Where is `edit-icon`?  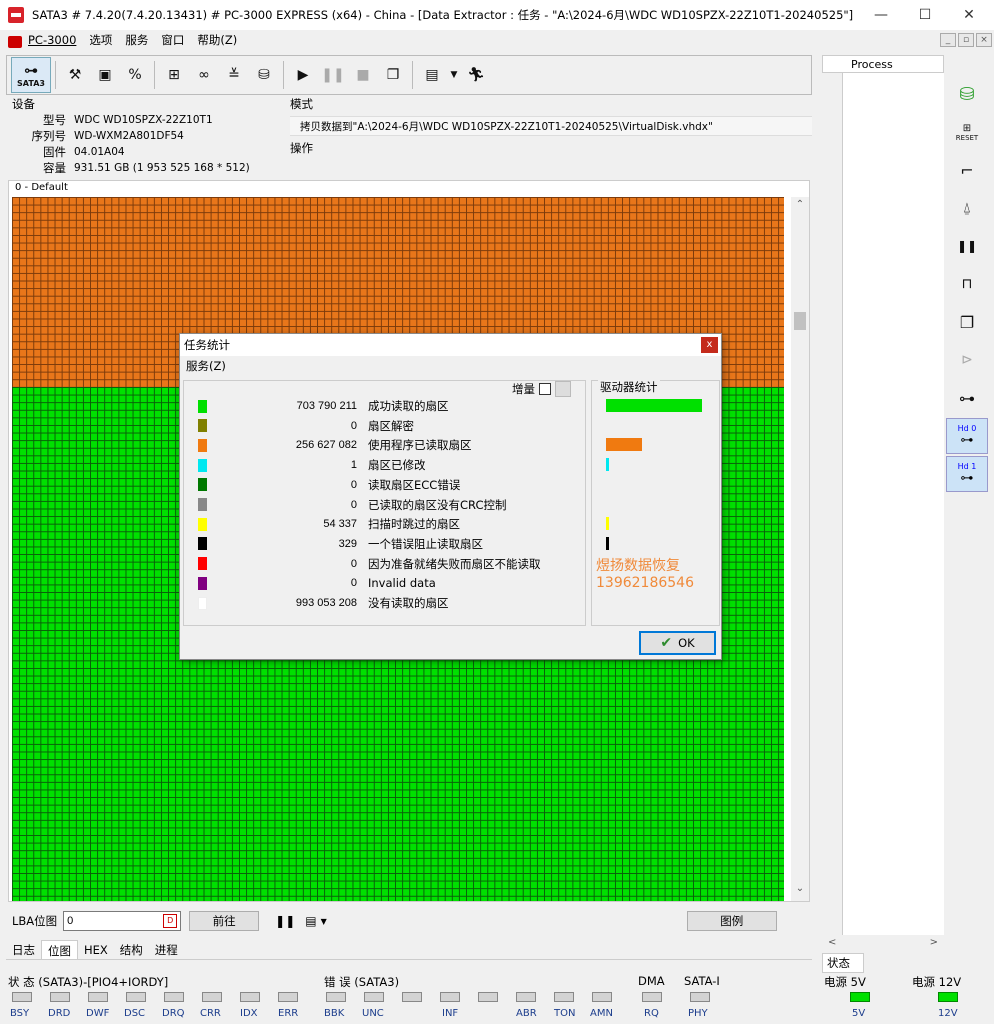
edit-icon is located at coordinates (563, 389).